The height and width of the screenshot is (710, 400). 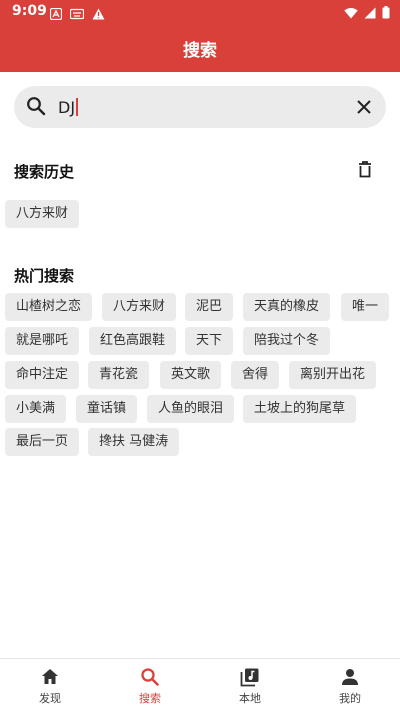 I want to click on history-title: 搜索历史, so click(x=44, y=172).